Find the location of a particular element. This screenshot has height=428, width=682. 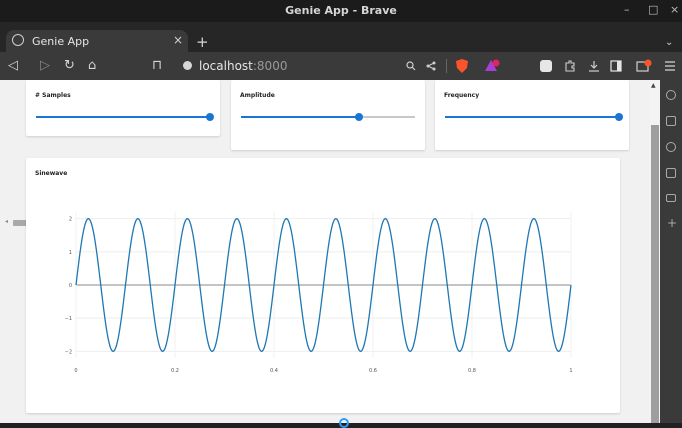

amplitude-label: Amplitude is located at coordinates (257, 95).